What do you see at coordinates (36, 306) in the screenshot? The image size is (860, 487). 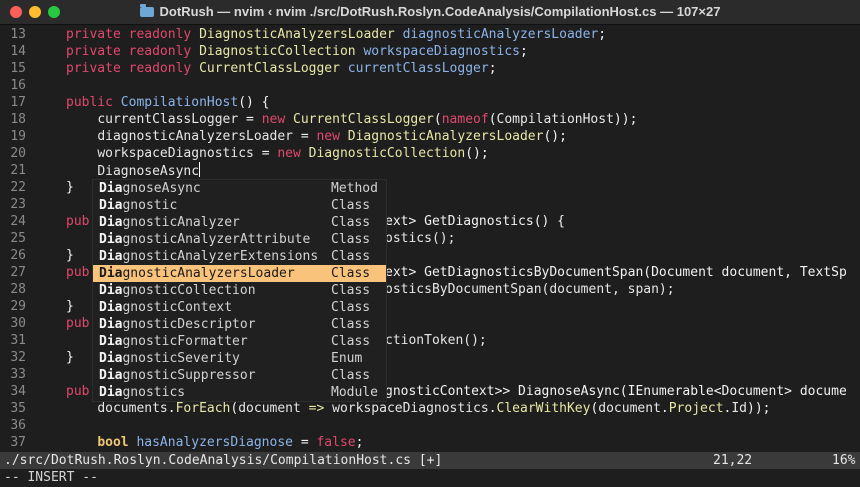 I see `code-line: 29}` at bounding box center [36, 306].